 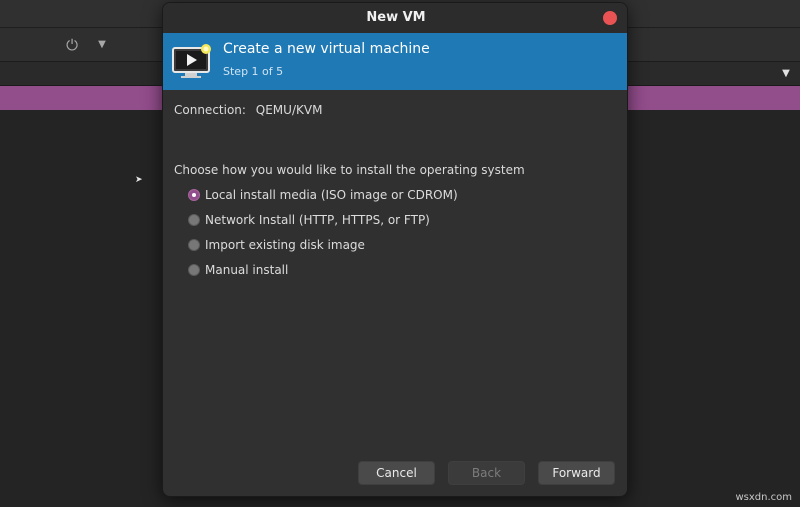 I want to click on connection-label: Connection:, so click(x=210, y=110).